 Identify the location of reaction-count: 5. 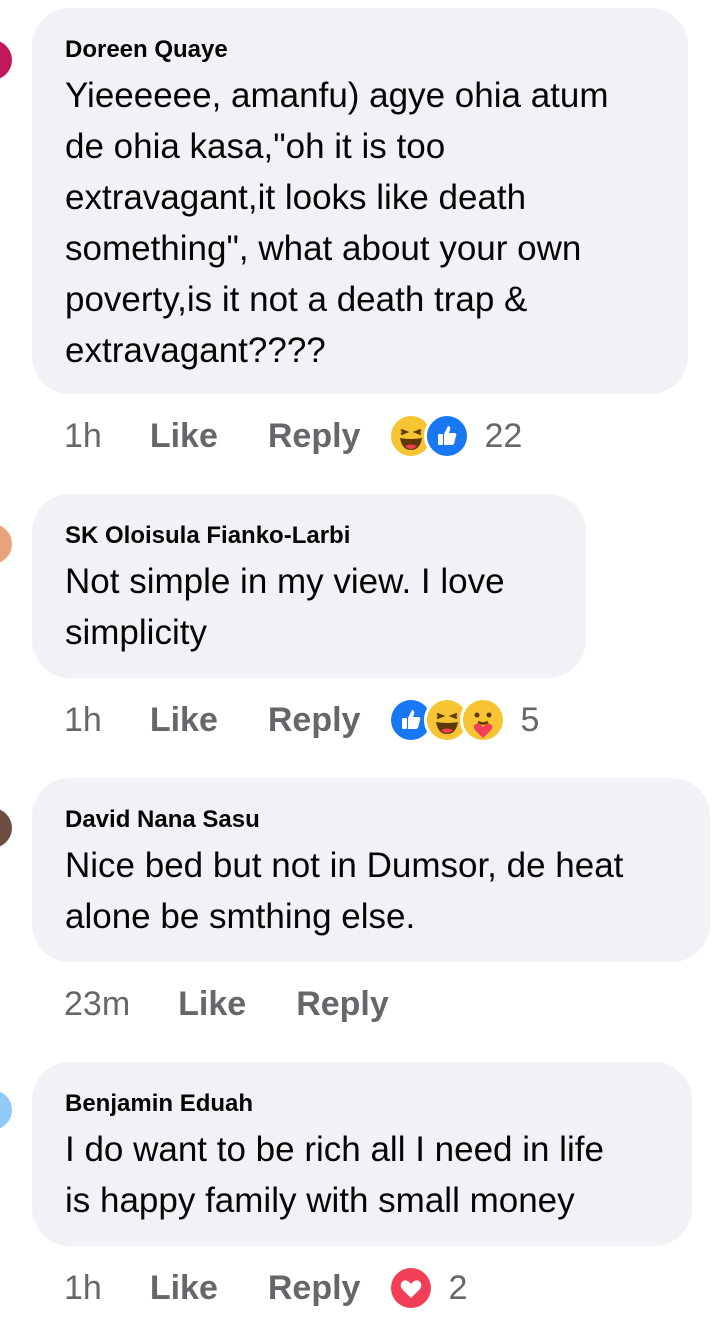
(529, 720).